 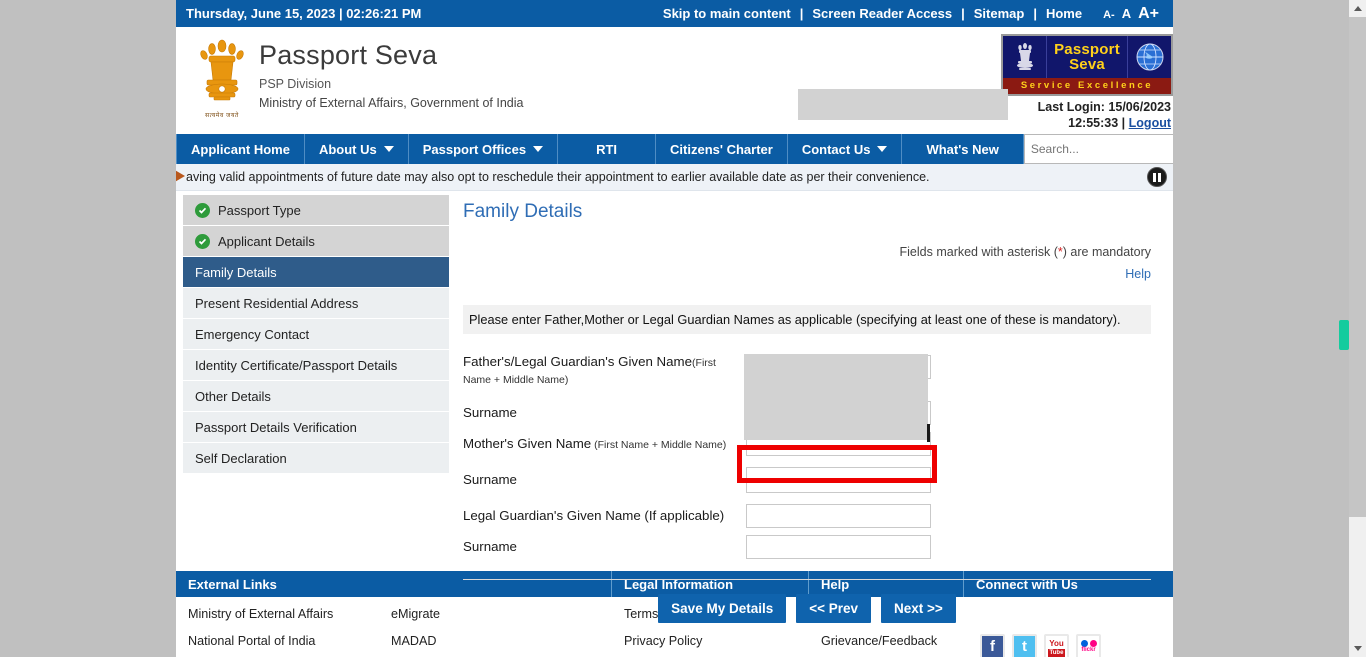 I want to click on nav-item-passport-offices: Passport Offices, so click(x=484, y=149).